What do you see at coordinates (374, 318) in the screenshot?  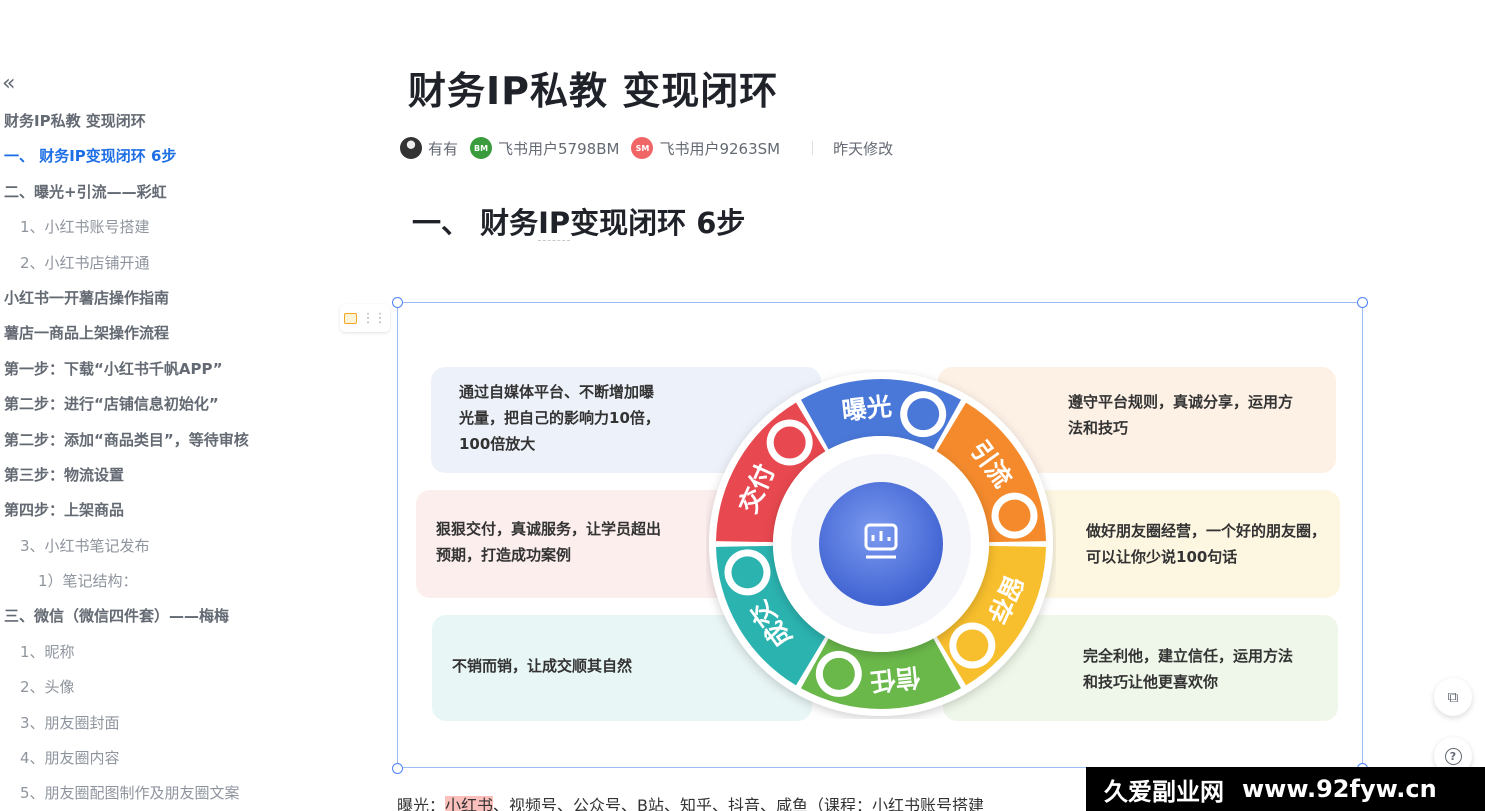 I see `drag-grip-icon: ⋮⋮` at bounding box center [374, 318].